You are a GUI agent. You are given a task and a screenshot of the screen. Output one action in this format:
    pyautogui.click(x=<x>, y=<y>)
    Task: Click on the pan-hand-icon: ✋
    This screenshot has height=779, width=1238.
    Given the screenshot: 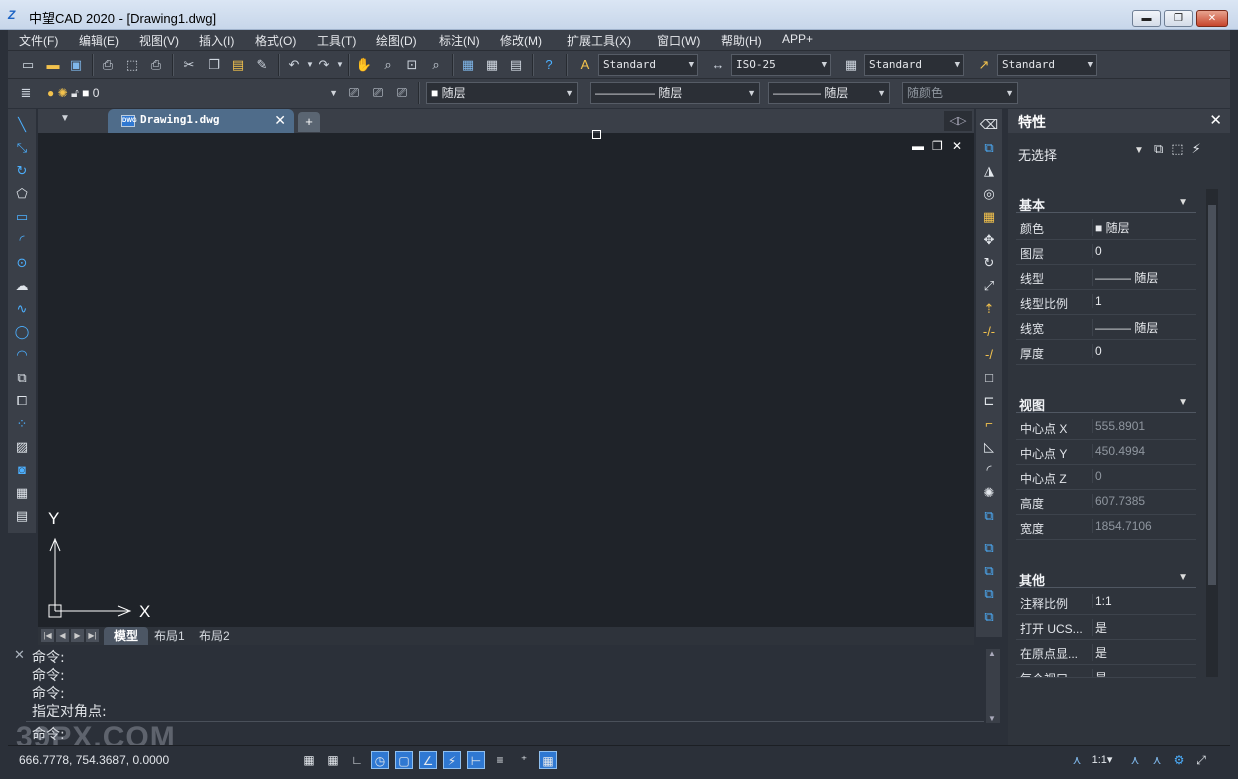 What is the action you would take?
    pyautogui.click(x=364, y=65)
    